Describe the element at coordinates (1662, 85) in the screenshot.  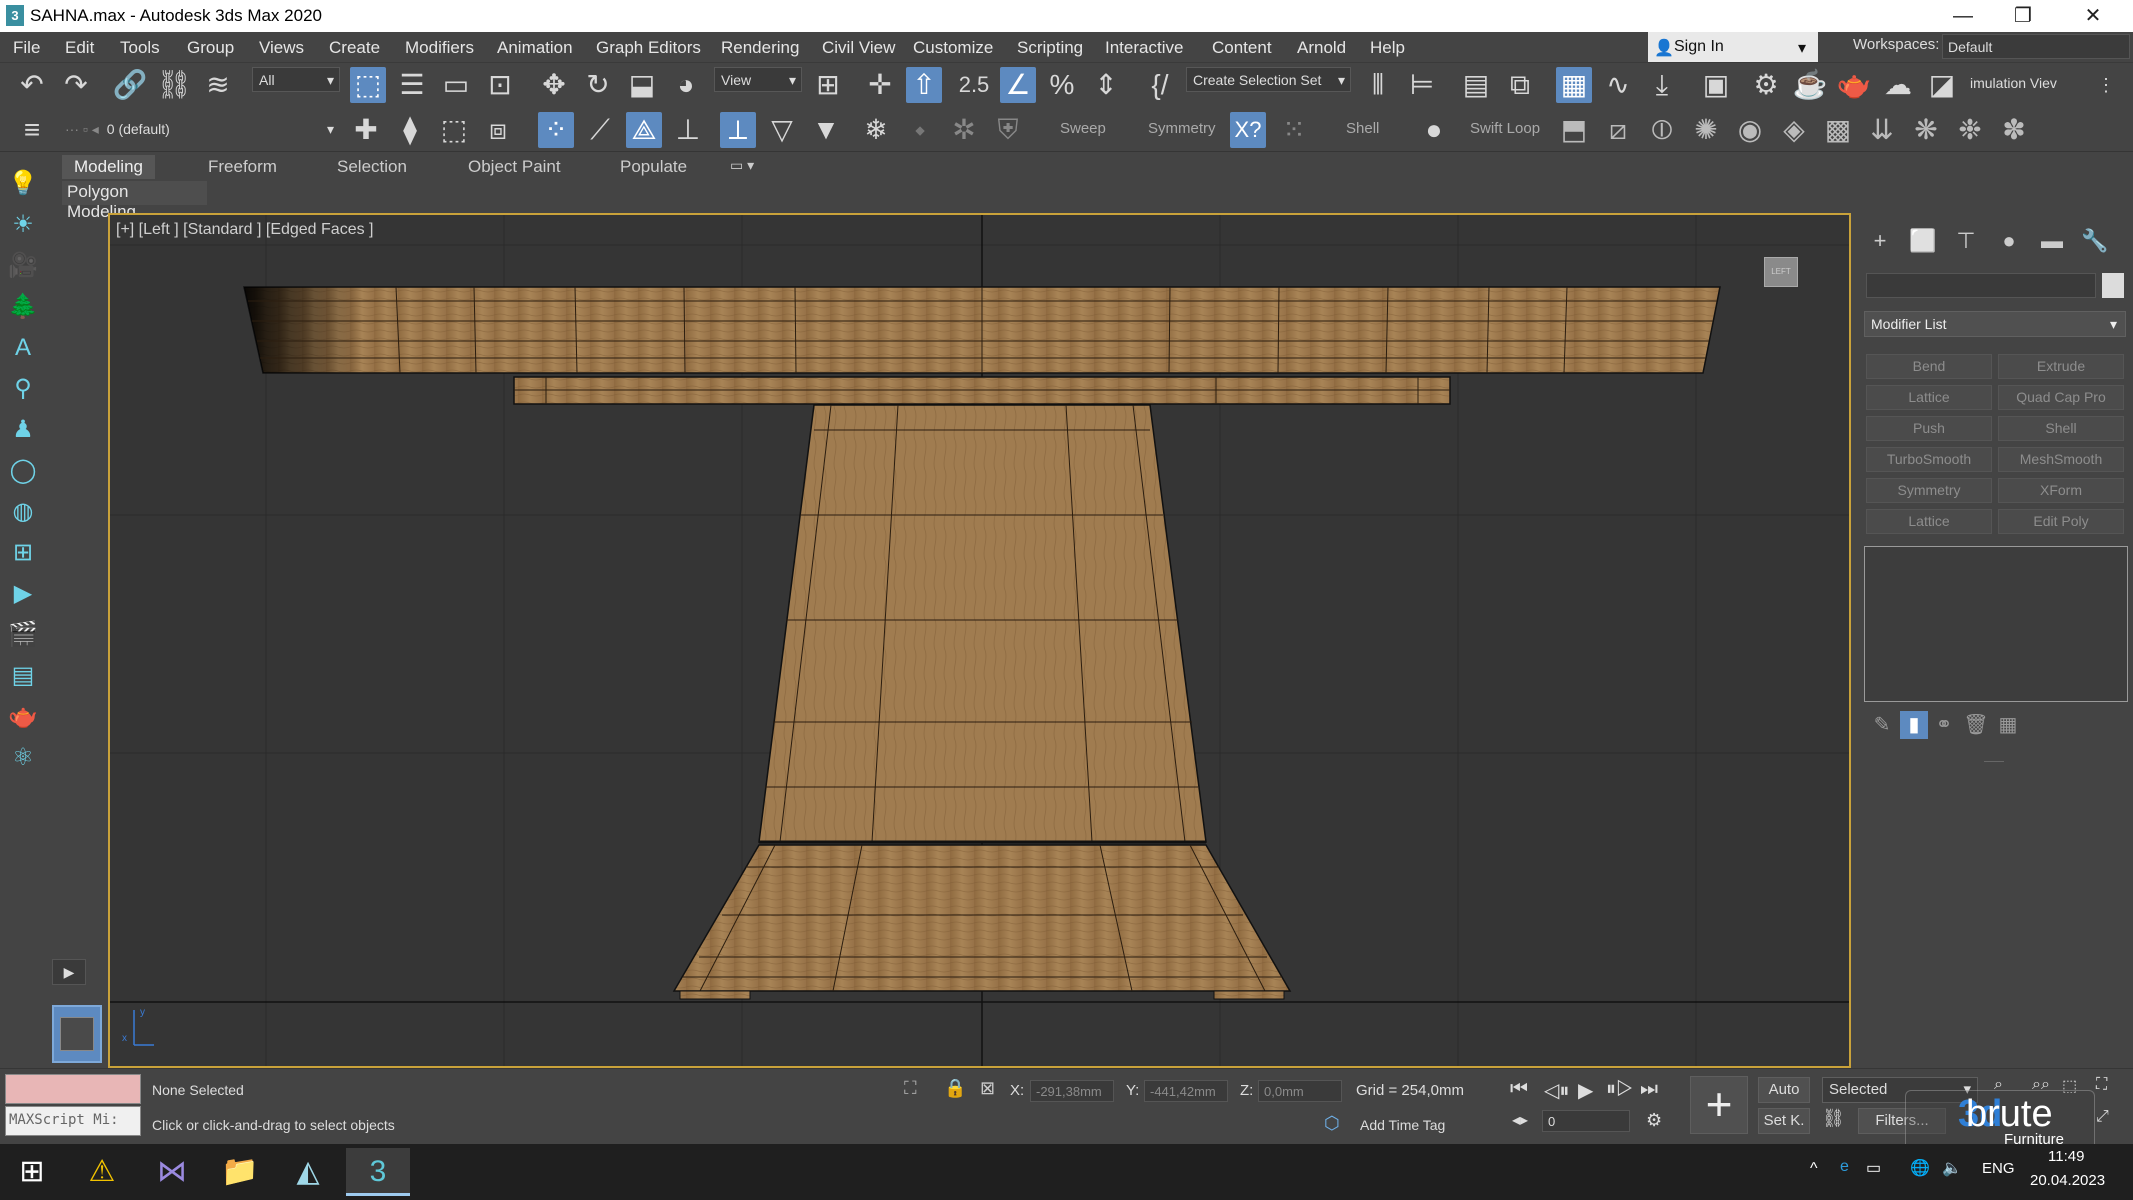
I see `schematic-view-icon: ⤓` at that location.